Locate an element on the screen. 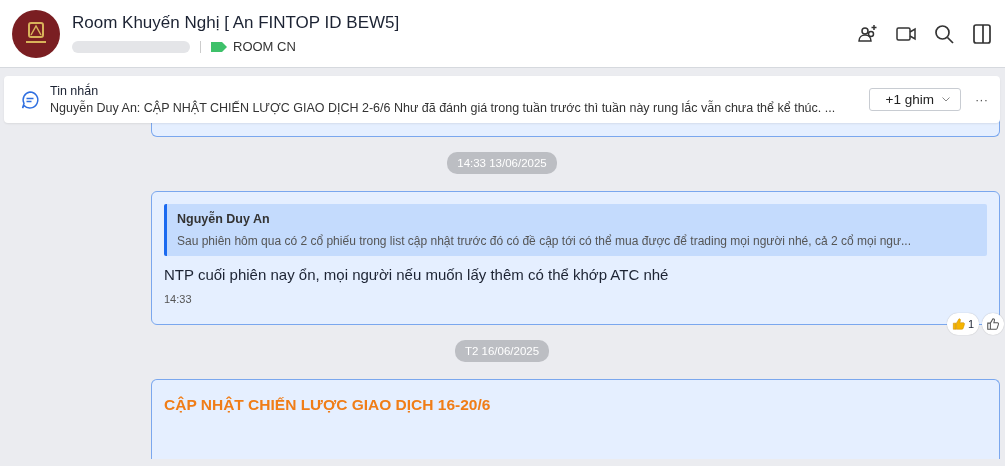  add-reaction-button is located at coordinates (993, 324).